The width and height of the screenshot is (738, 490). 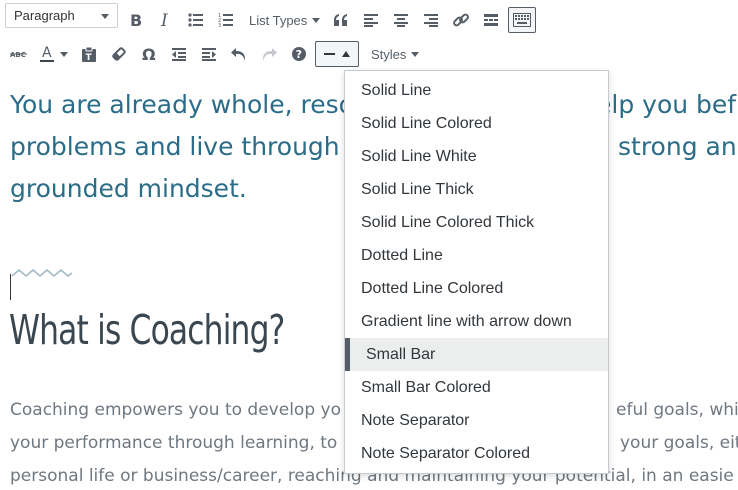 What do you see at coordinates (491, 20) in the screenshot?
I see `read-more-icon` at bounding box center [491, 20].